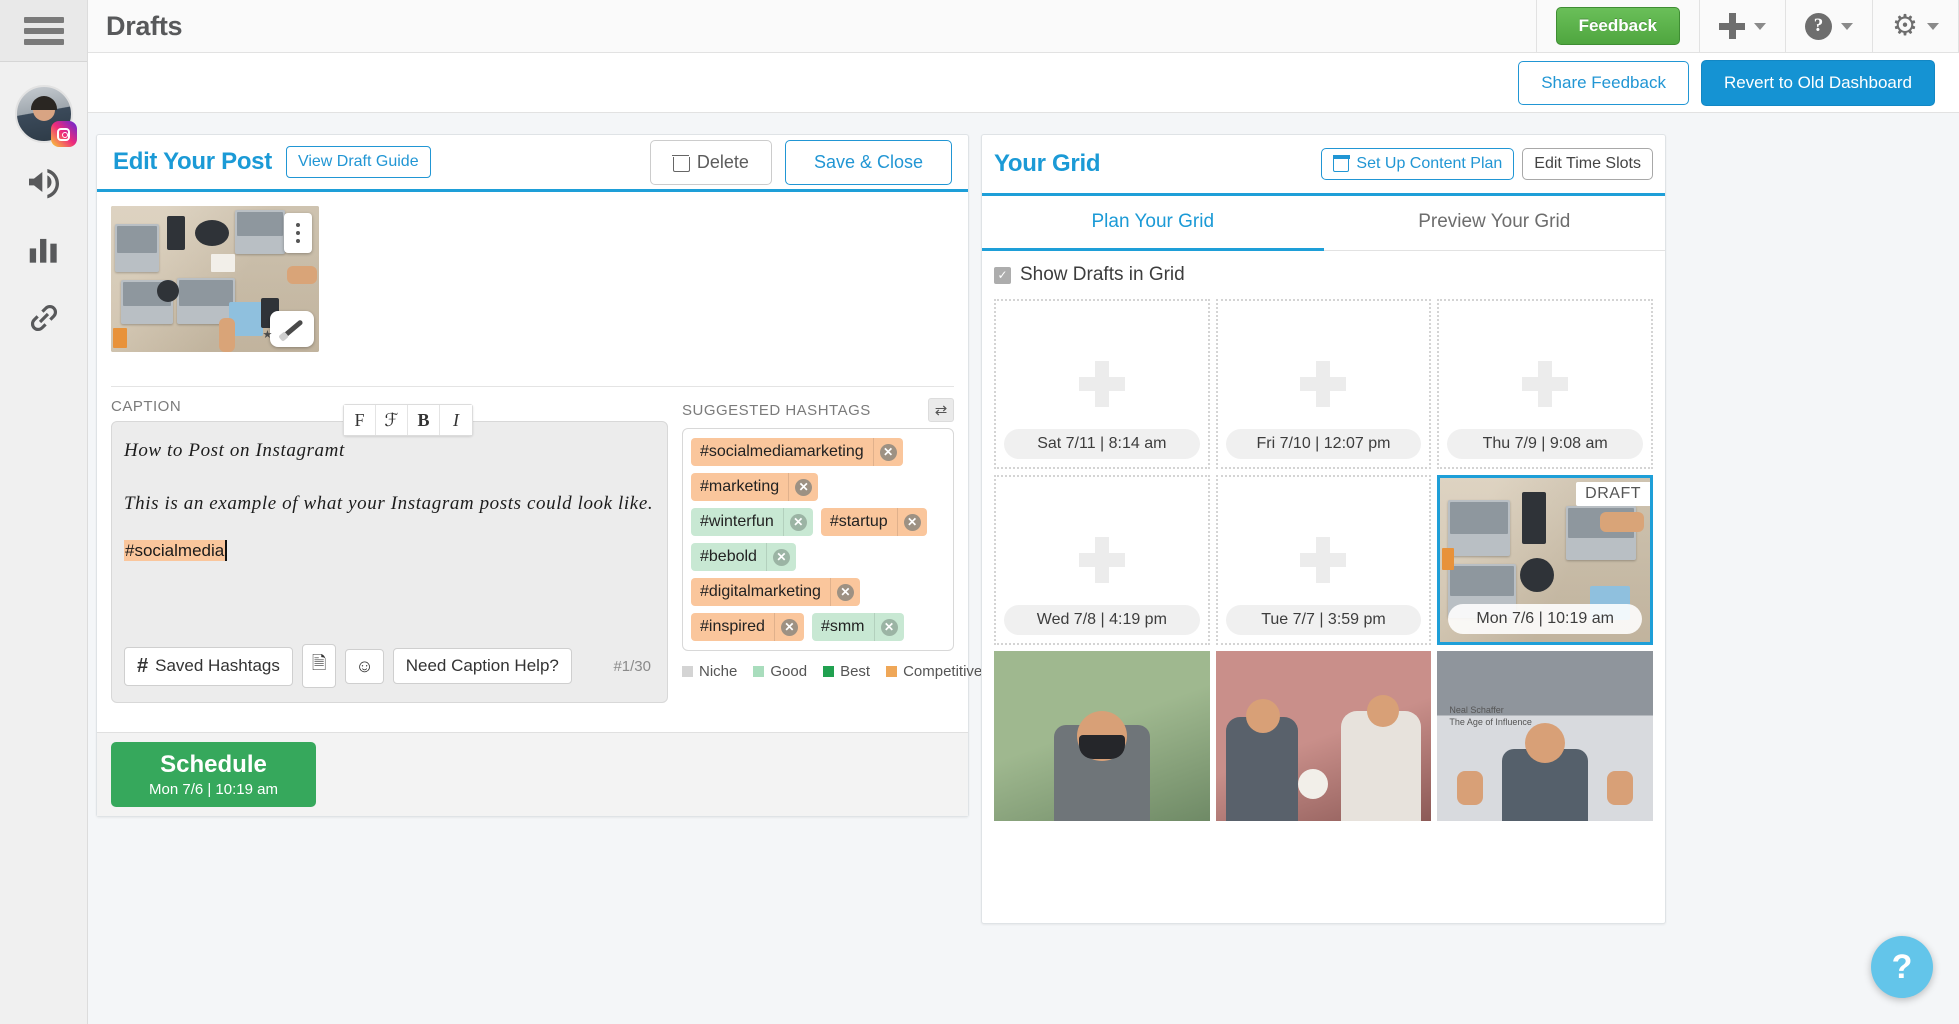  I want to click on hashtag-chip: #marketing ✕, so click(755, 487).